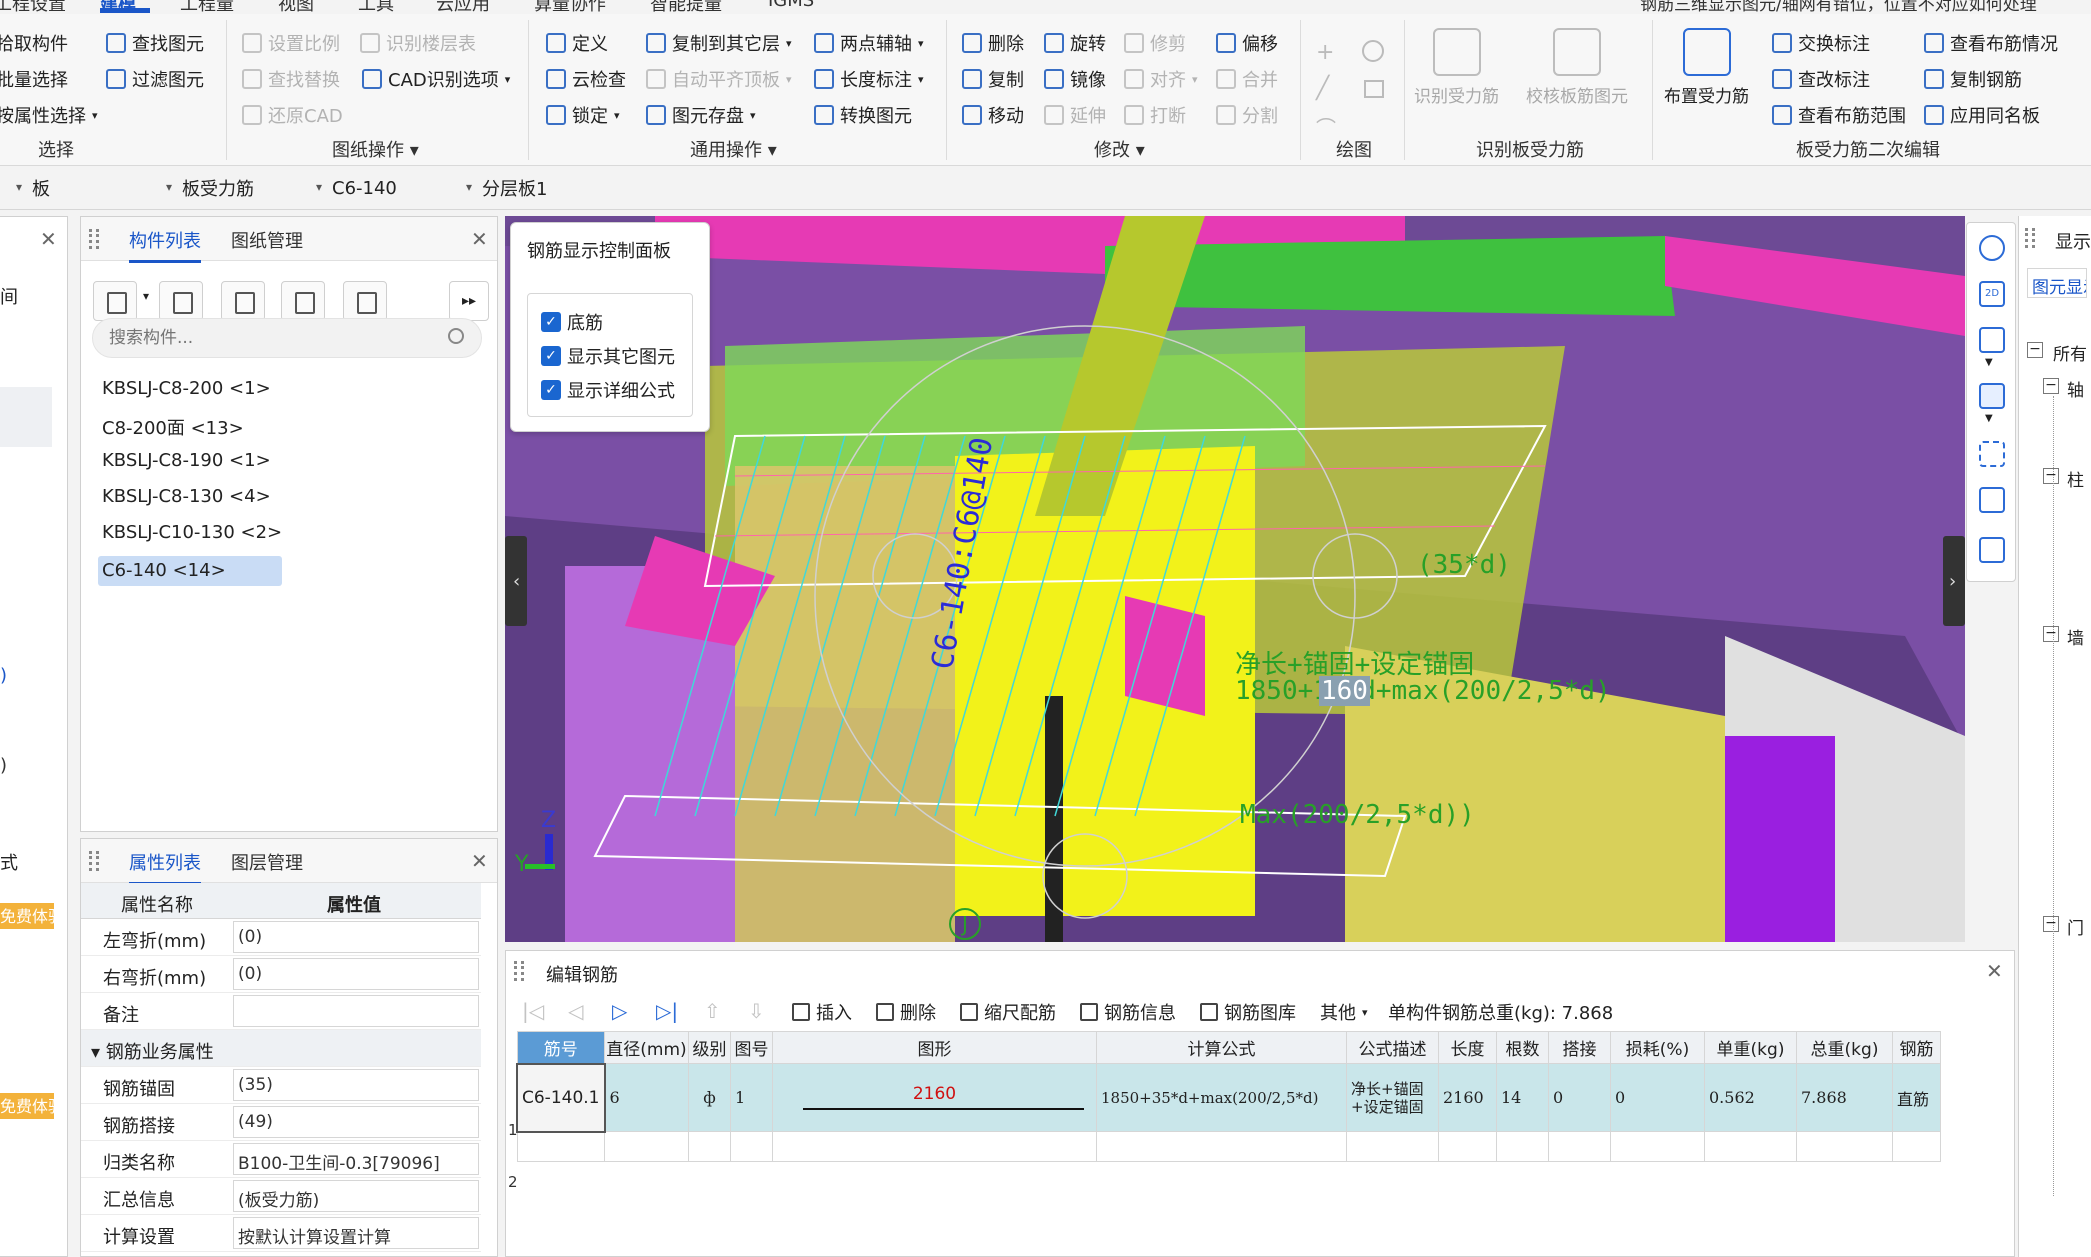 The height and width of the screenshot is (1257, 2091). I want to click on layer-copy-button, so click(303, 301).